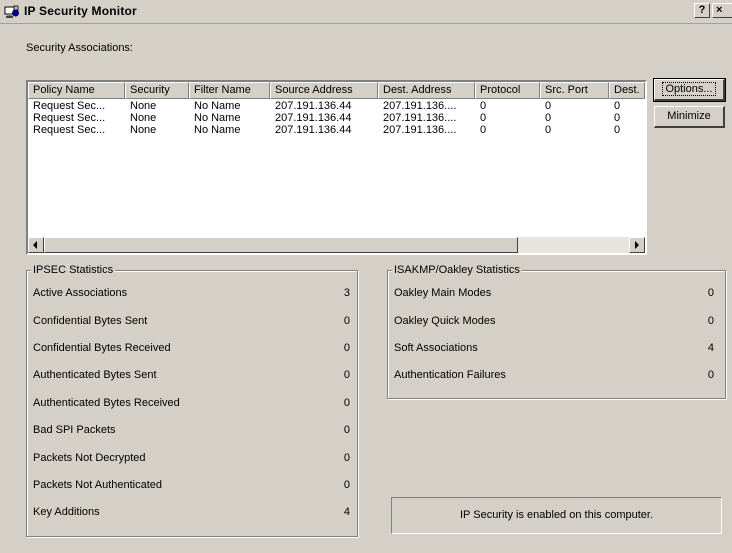  Describe the element at coordinates (457, 270) in the screenshot. I see `isakmp-statistics-title: ISAKMP/Oakley Statistics` at that location.